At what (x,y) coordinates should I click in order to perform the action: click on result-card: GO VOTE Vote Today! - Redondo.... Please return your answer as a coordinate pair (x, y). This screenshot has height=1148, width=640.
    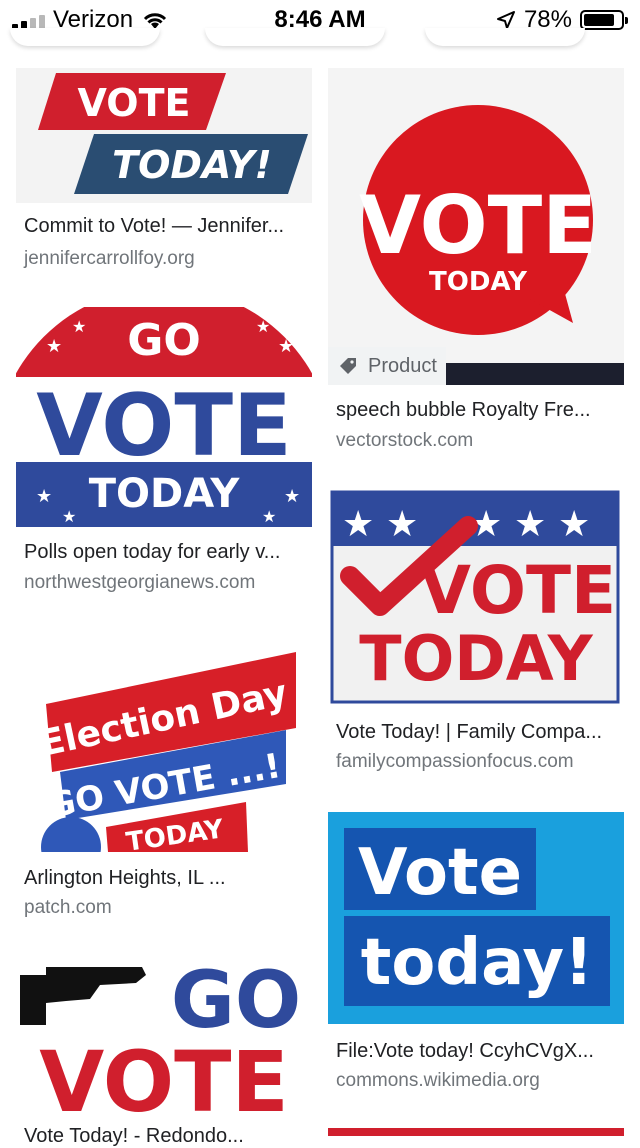
    Looking at the image, I should click on (164, 1051).